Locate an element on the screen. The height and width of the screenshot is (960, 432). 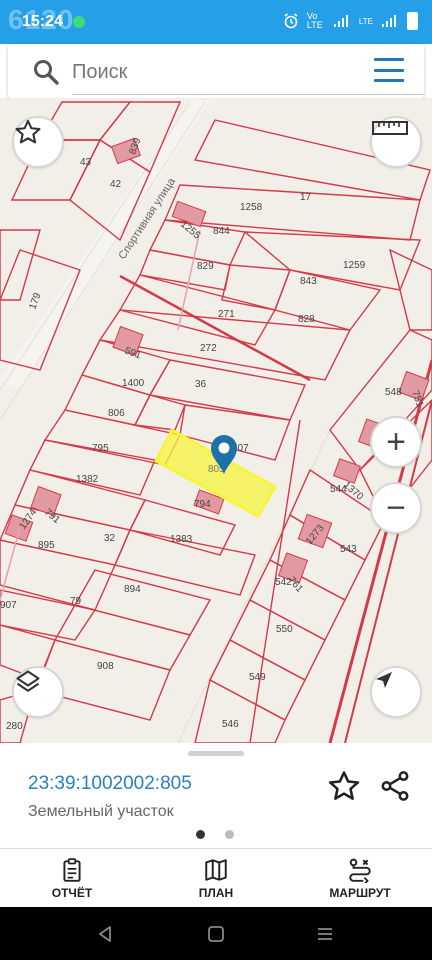
parcel-label: 549 is located at coordinates (257, 677).